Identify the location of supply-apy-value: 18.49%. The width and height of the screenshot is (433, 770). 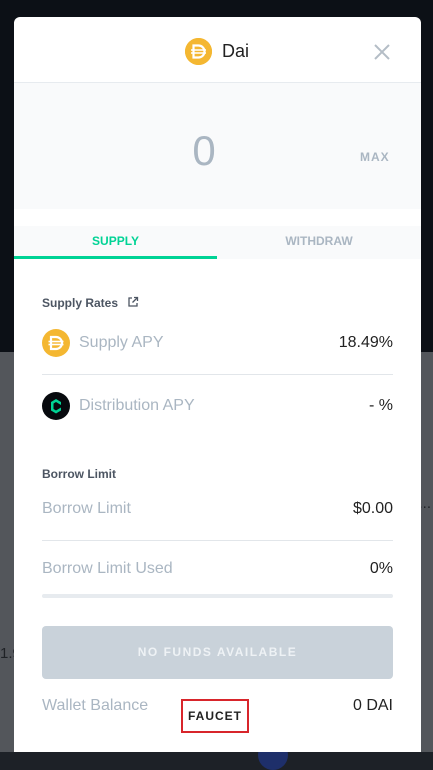
(365, 342).